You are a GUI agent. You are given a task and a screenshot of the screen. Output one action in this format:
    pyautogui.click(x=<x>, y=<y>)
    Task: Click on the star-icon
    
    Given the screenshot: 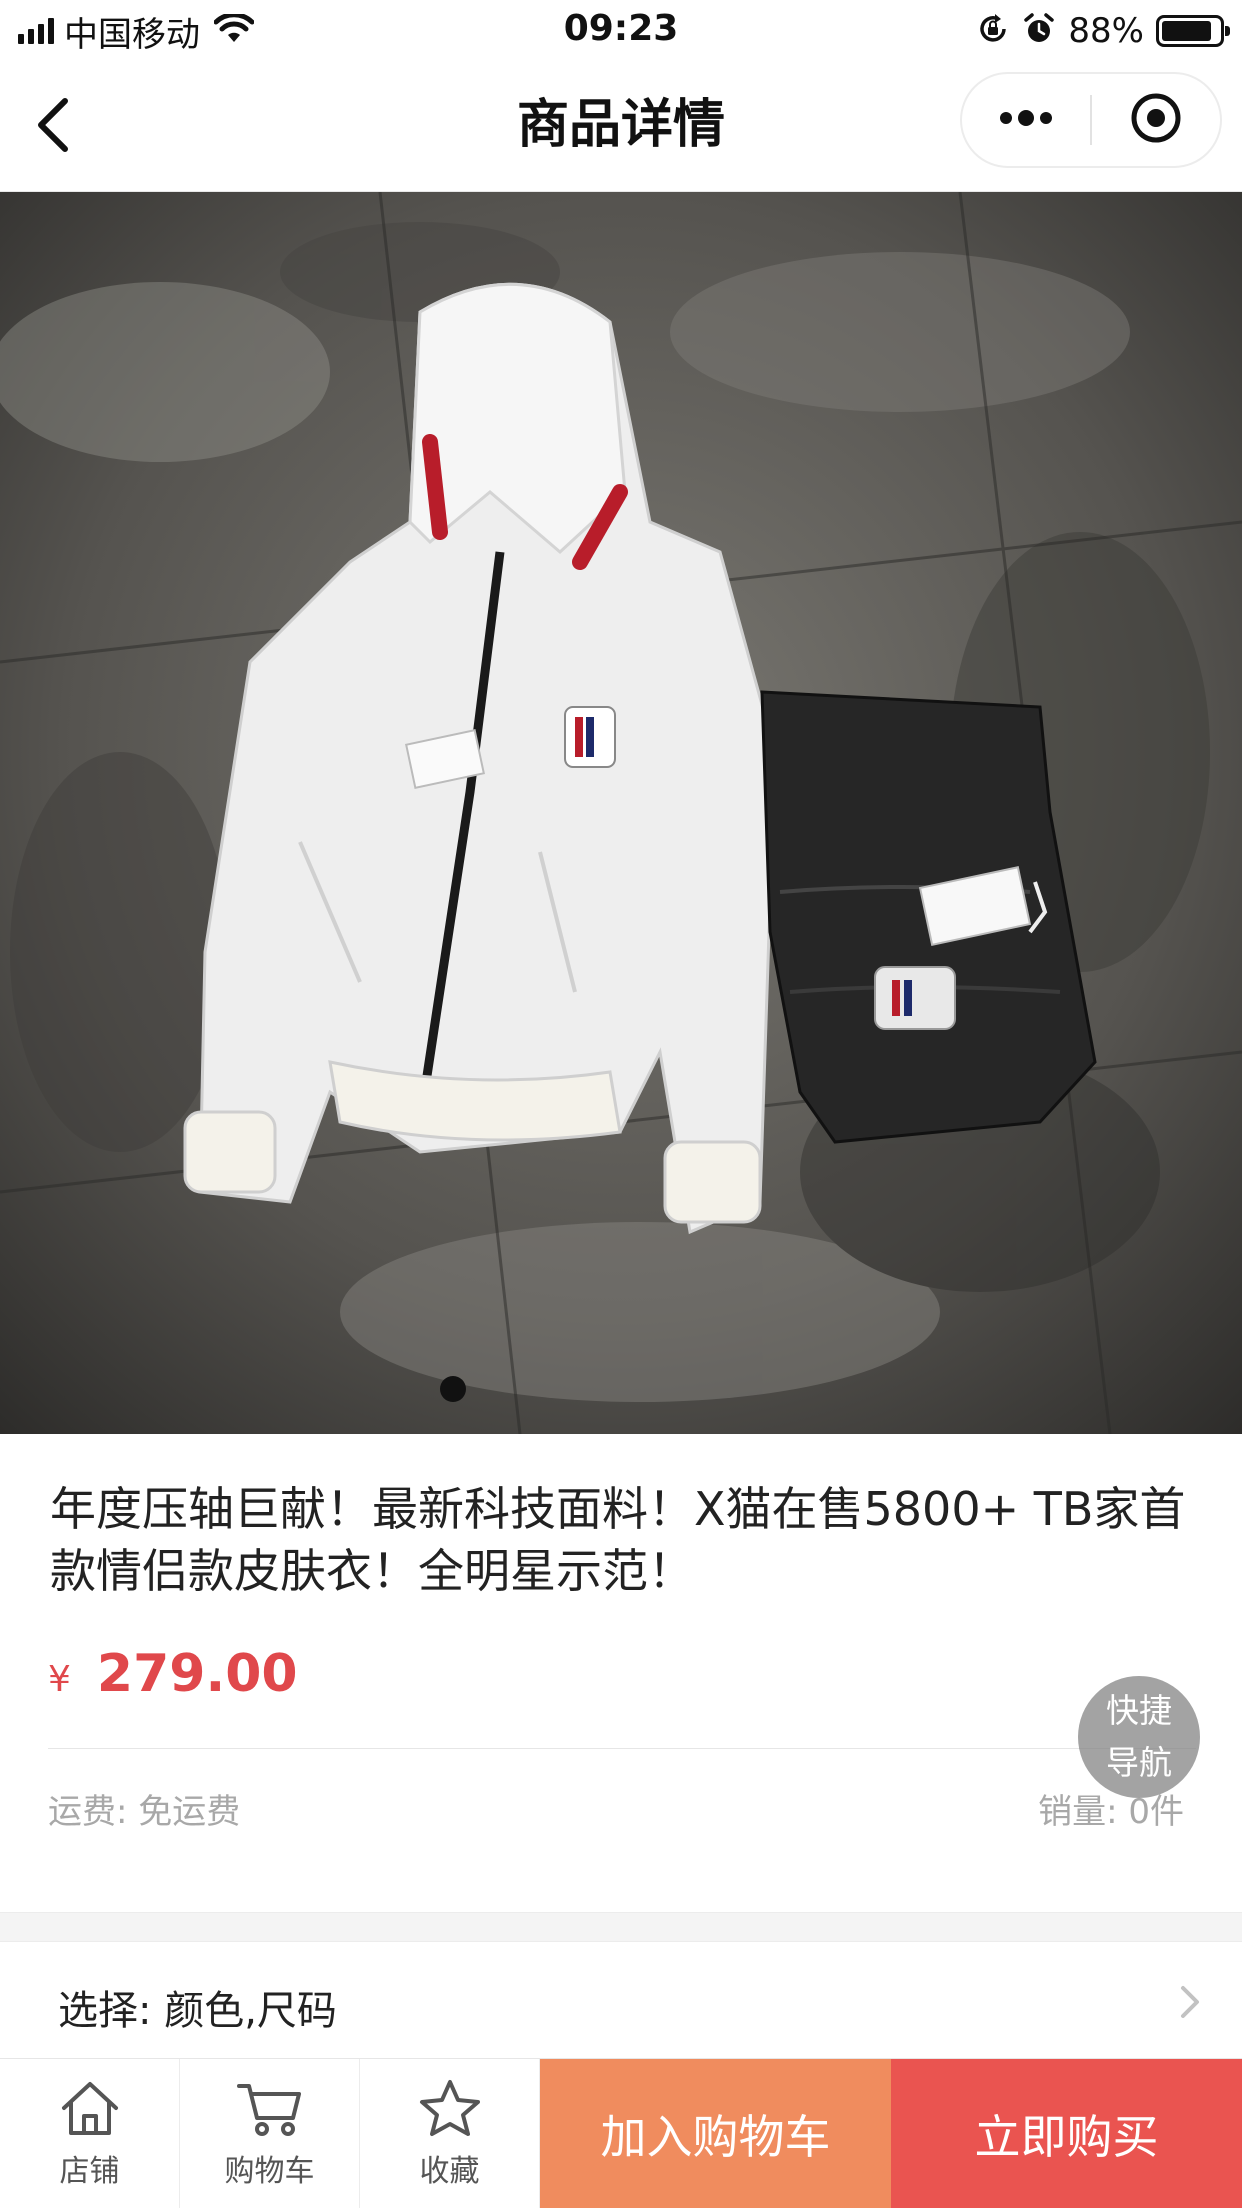 What is the action you would take?
    pyautogui.click(x=450, y=2110)
    